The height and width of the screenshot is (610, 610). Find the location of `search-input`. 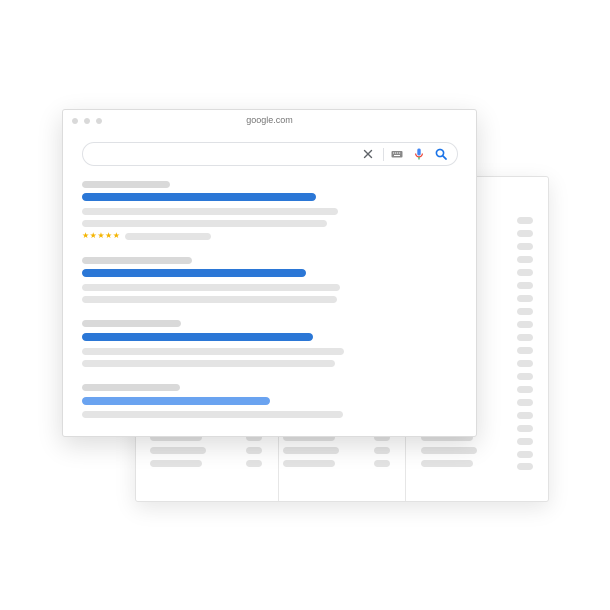

search-input is located at coordinates (270, 154).